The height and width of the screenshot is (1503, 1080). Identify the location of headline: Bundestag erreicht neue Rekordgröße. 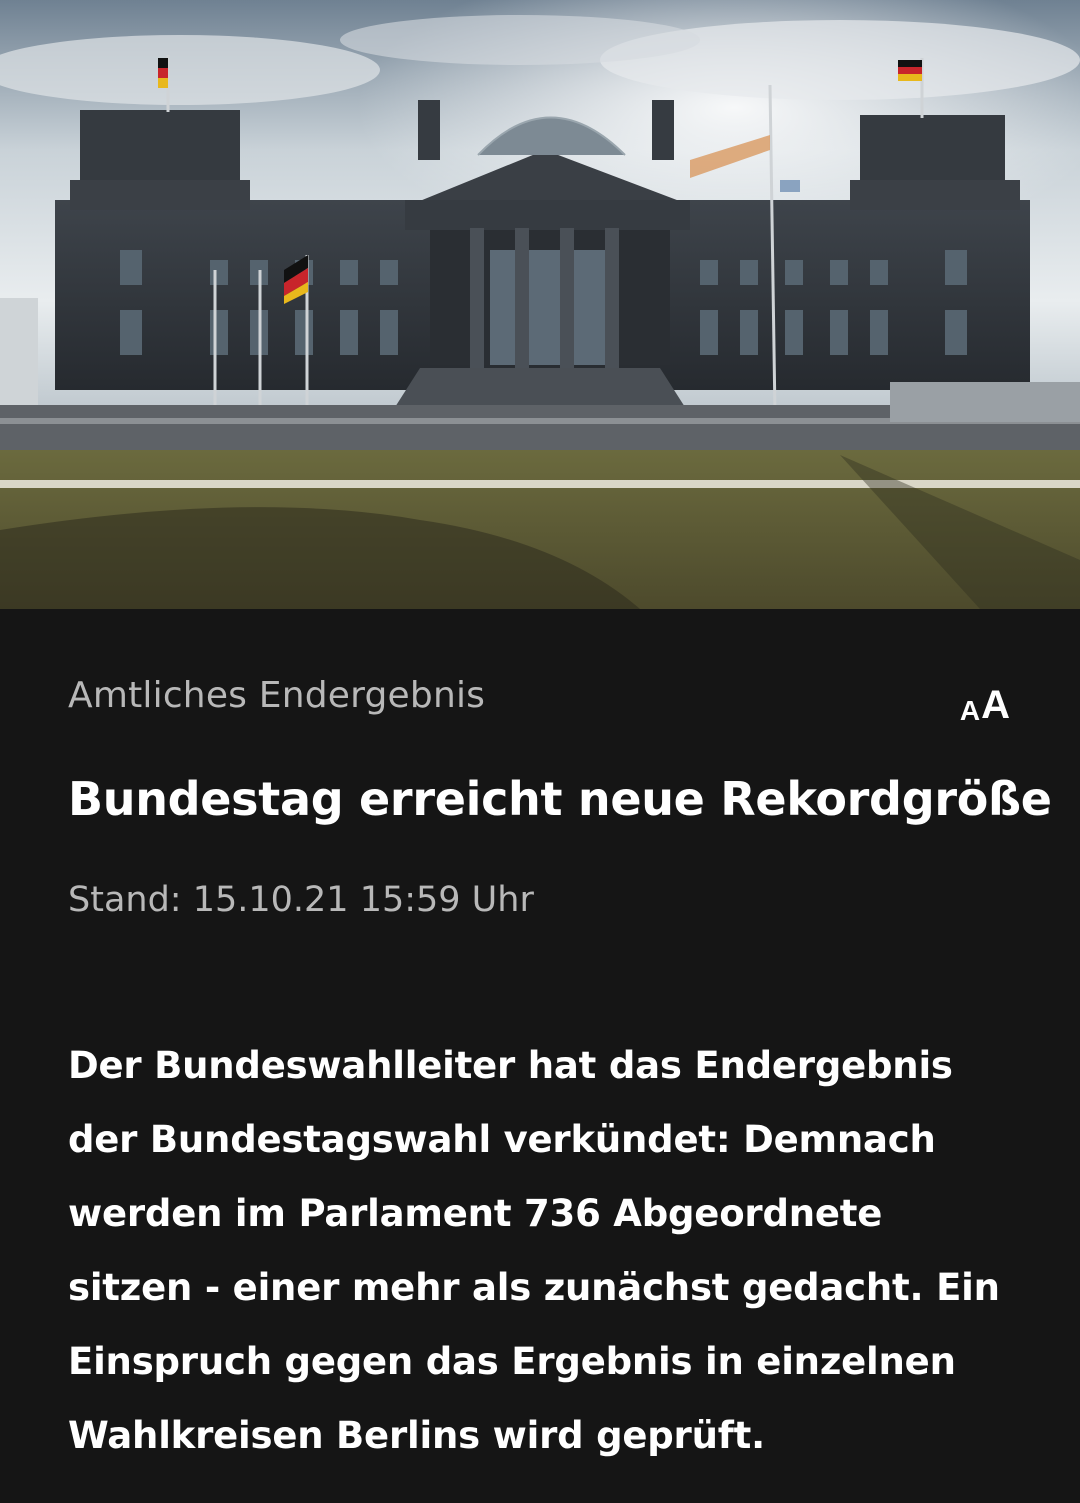
(560, 799).